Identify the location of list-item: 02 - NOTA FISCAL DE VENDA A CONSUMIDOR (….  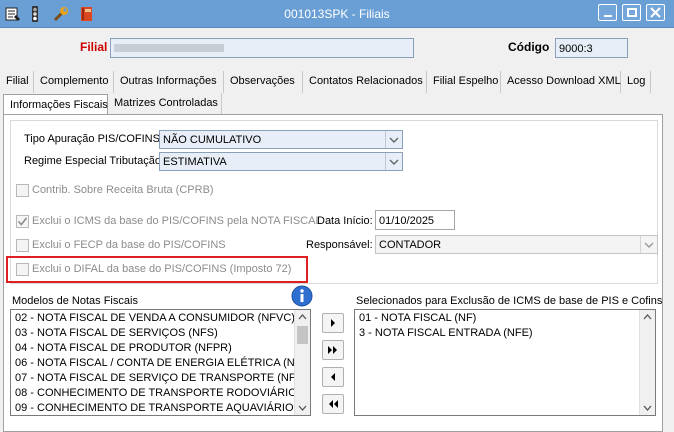
(155, 318).